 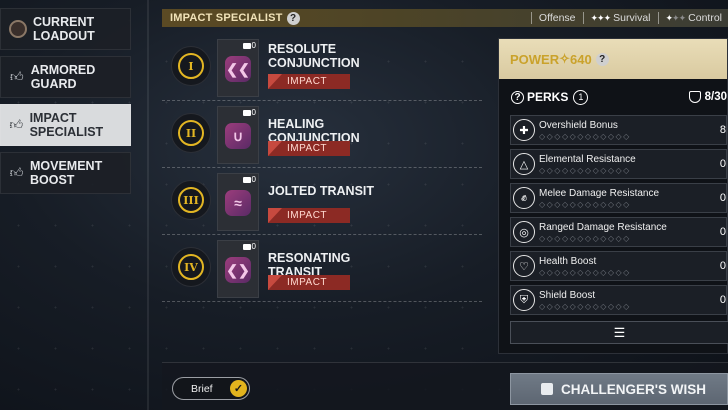 What do you see at coordinates (238, 388) in the screenshot?
I see `check-icon: ✓` at bounding box center [238, 388].